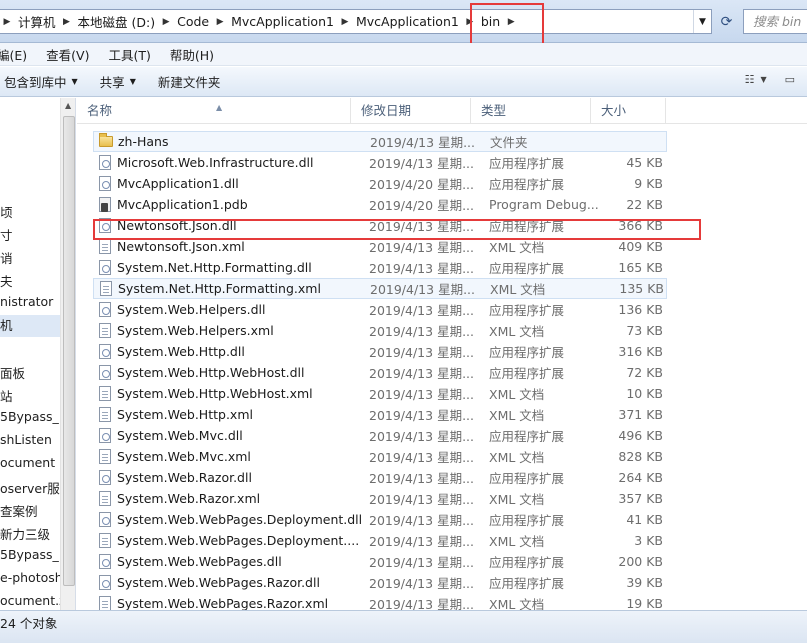 This screenshot has width=807, height=643. I want to click on search-input: 搜索 bin, so click(775, 21).